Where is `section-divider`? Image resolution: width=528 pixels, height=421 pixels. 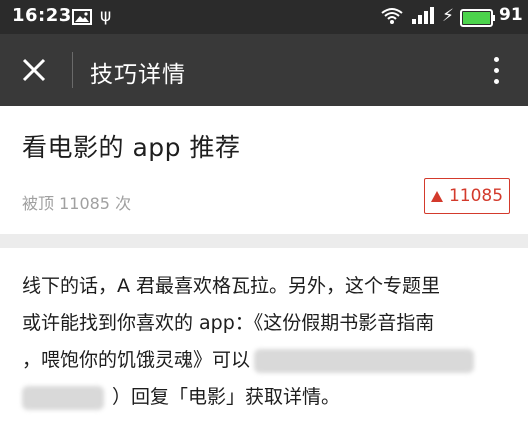 section-divider is located at coordinates (264, 241).